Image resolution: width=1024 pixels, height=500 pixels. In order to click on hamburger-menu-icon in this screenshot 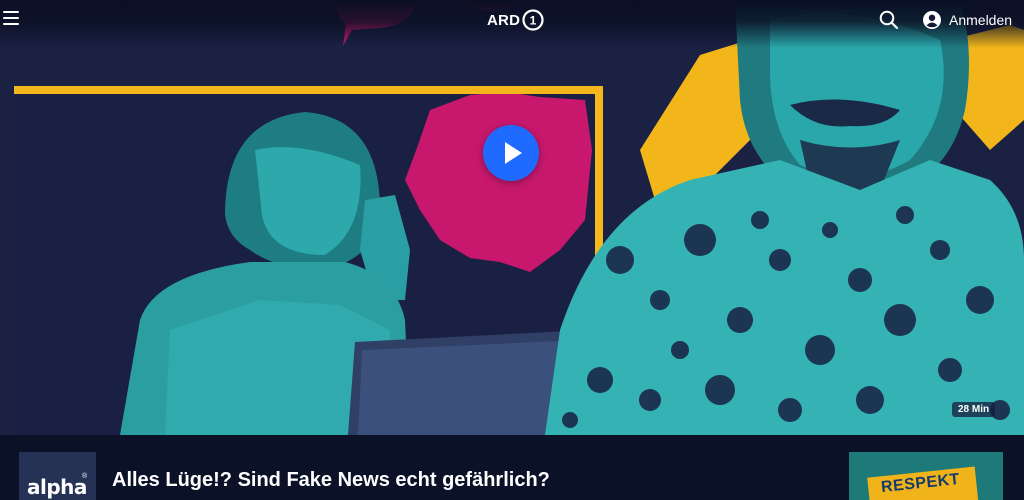, I will do `click(11, 18)`.